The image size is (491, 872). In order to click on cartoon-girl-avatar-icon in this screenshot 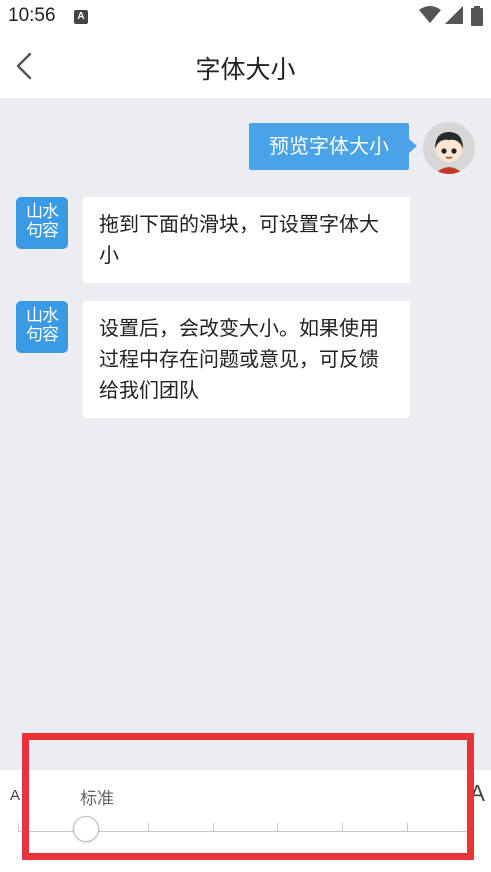, I will do `click(449, 148)`.